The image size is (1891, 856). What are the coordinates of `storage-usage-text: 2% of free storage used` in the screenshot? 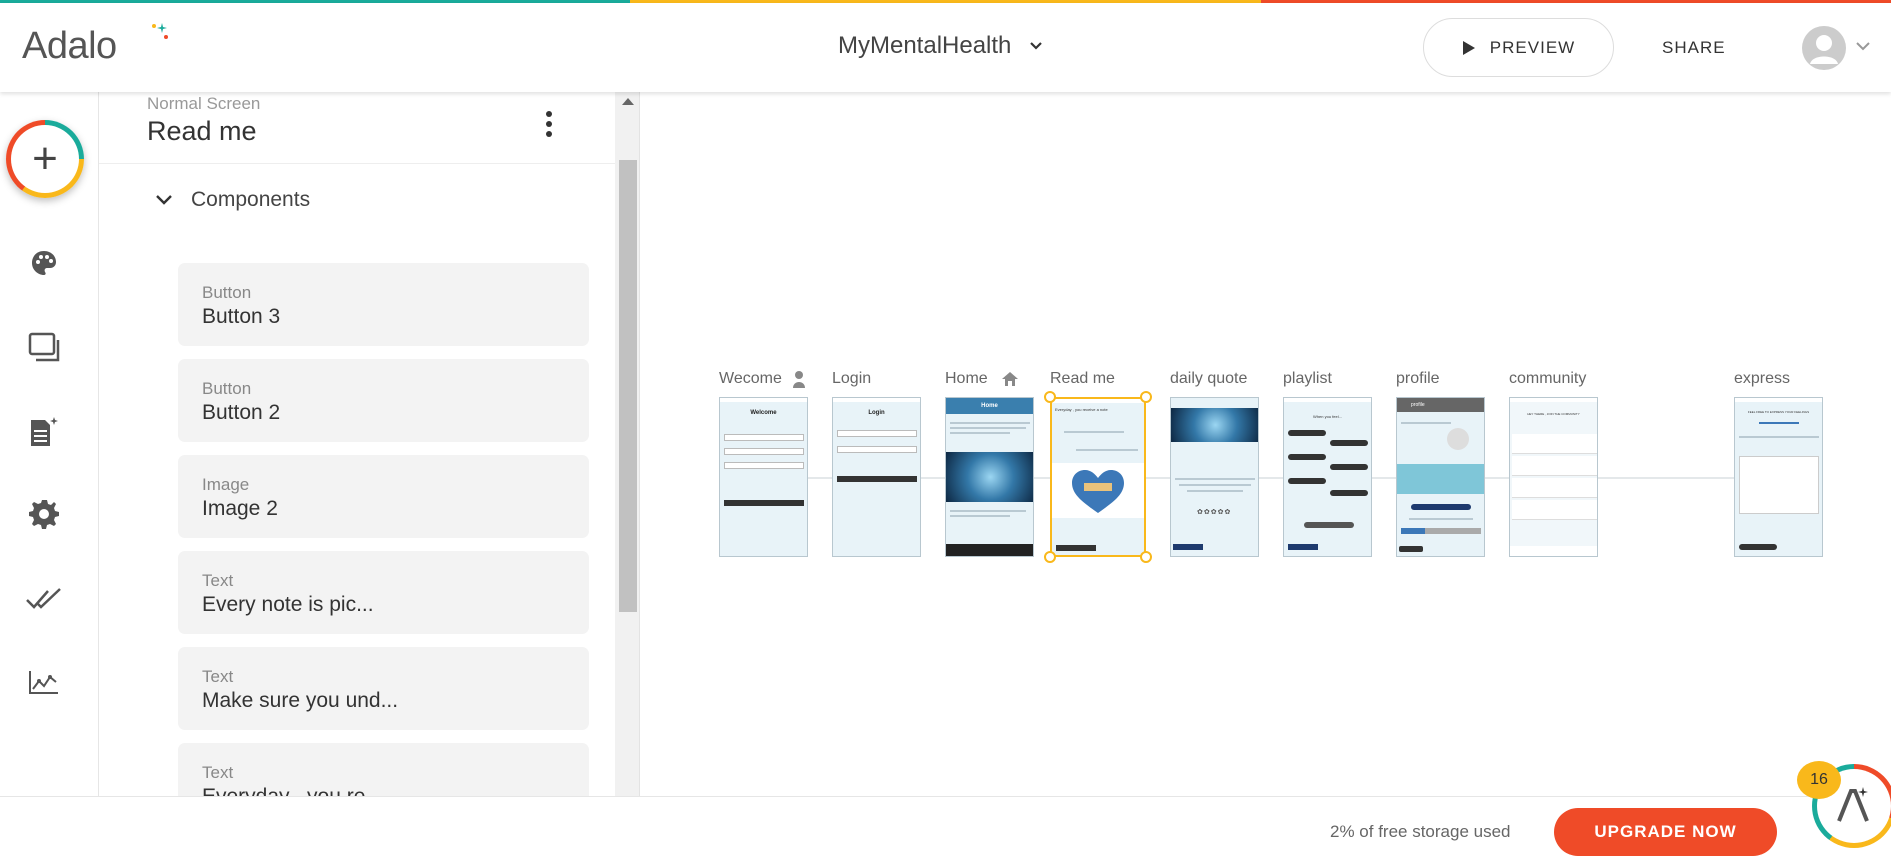 It's located at (1420, 831).